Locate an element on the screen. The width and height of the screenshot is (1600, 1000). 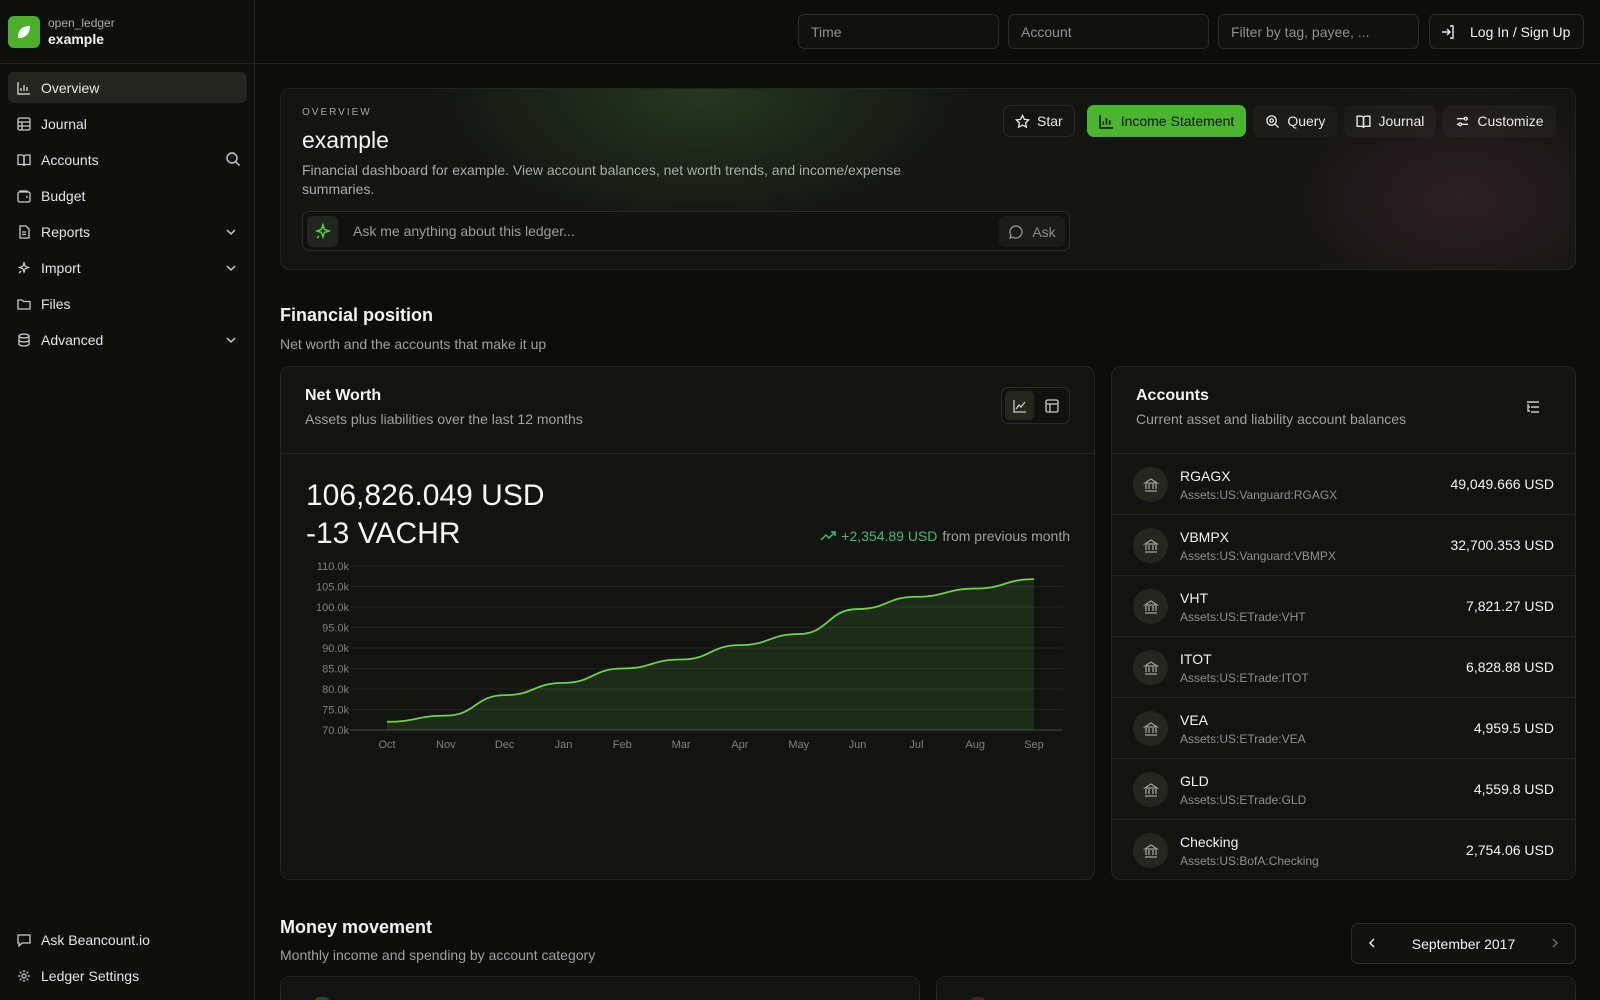
sidebar-item-advanced: Advanced is located at coordinates (127, 339).